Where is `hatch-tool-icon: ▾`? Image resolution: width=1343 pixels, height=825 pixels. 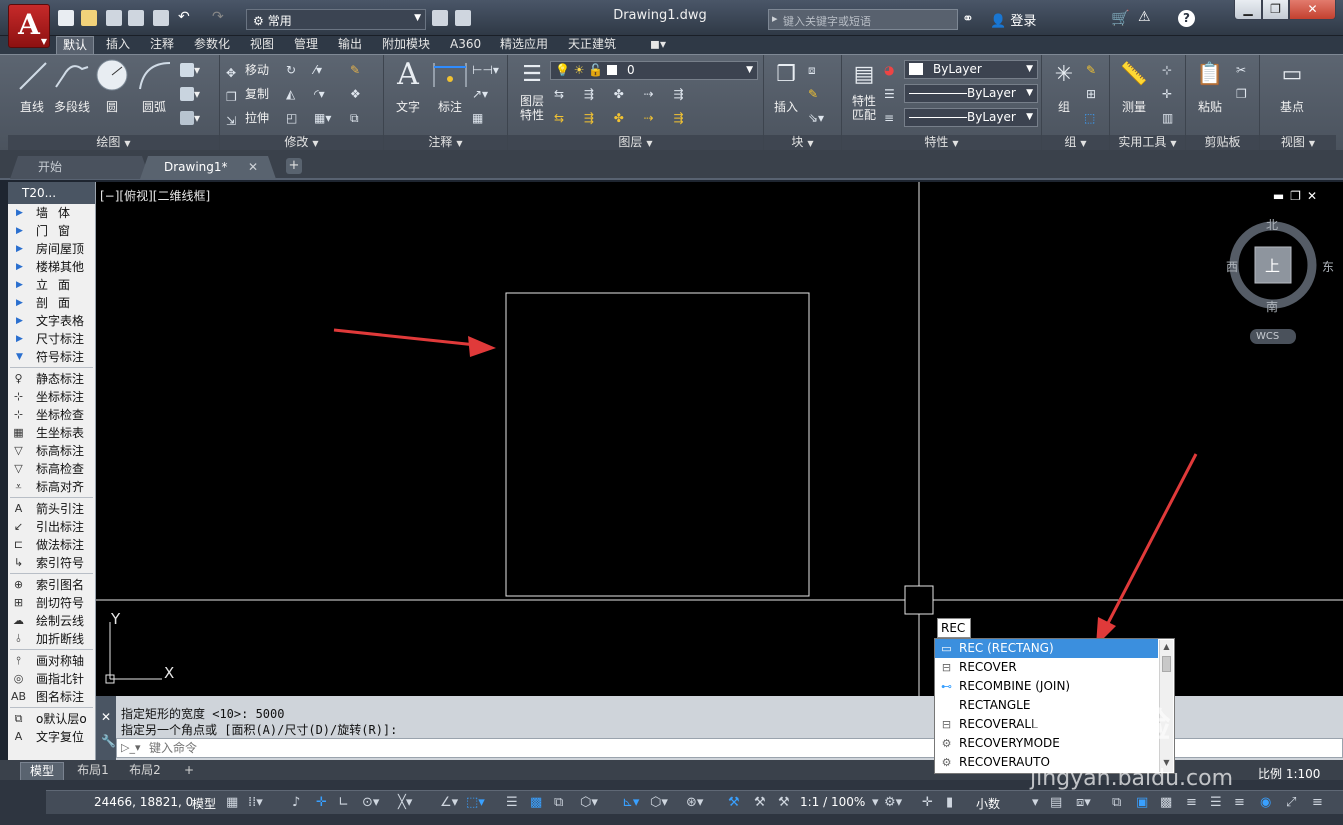 hatch-tool-icon: ▾ is located at coordinates (190, 94).